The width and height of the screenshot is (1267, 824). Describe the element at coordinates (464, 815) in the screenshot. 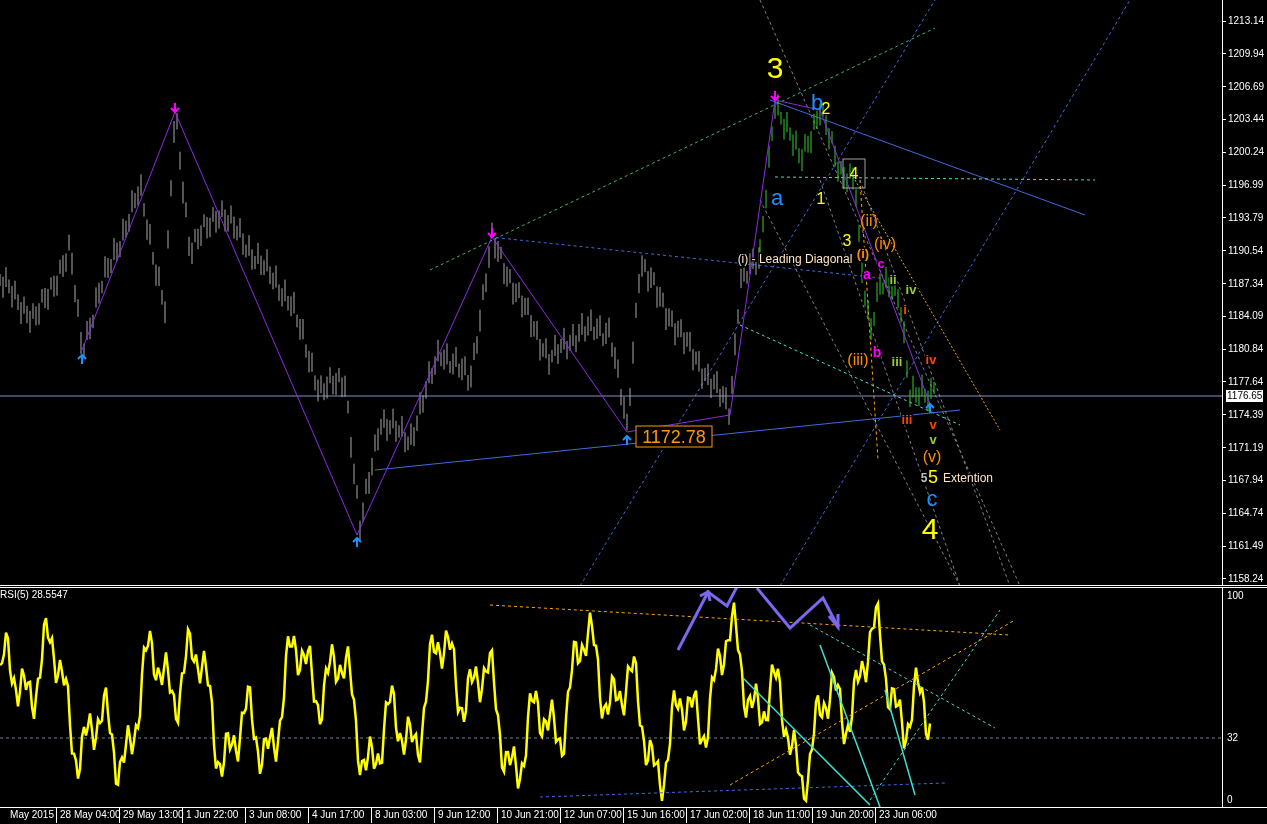

I see `time-axis-label: 9 Jun 12:00` at that location.